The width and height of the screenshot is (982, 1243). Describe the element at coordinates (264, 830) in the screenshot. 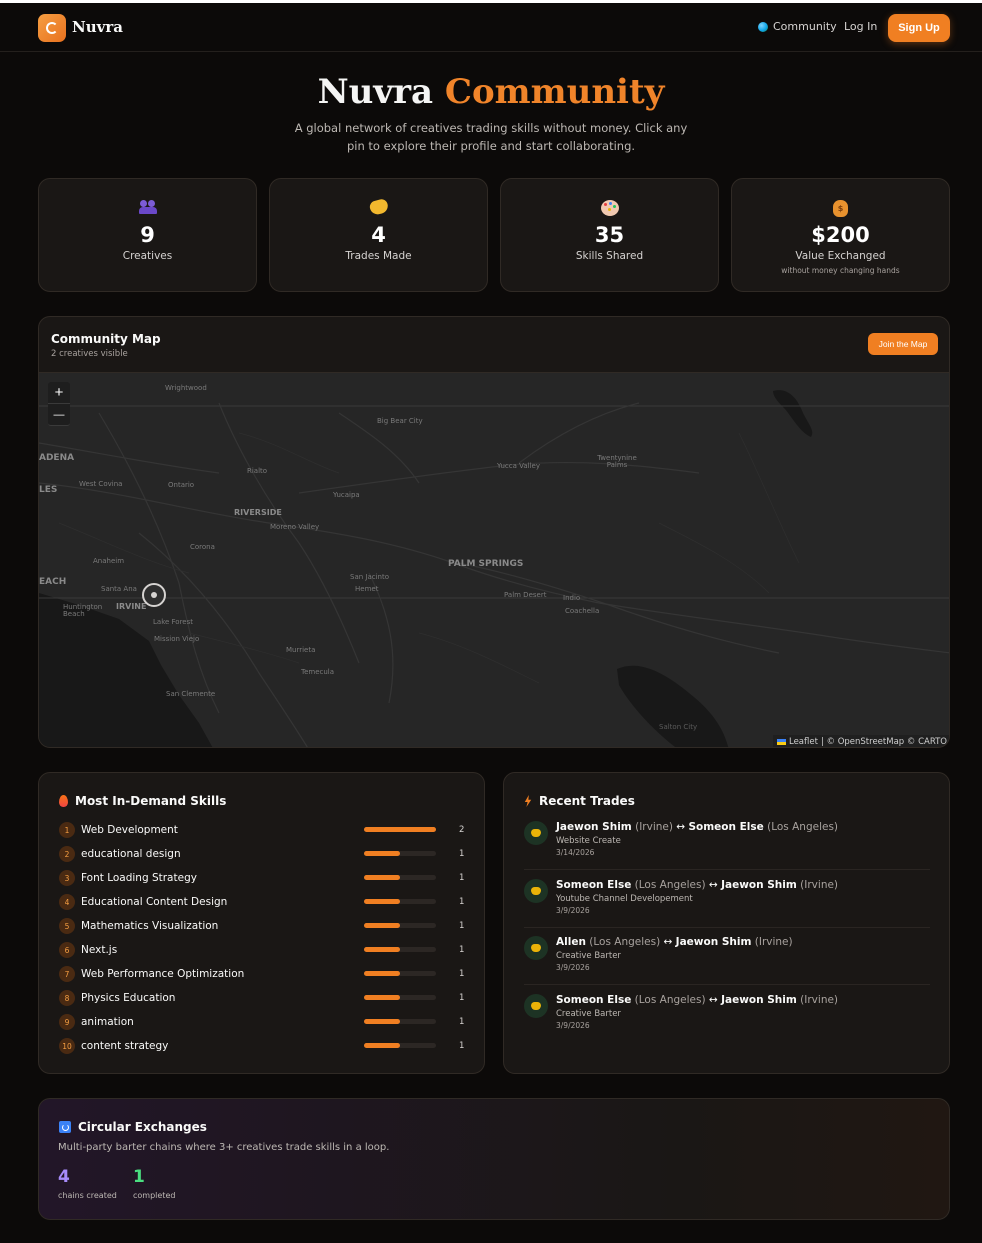

I see `skill-row: 1 Web Development 2` at that location.